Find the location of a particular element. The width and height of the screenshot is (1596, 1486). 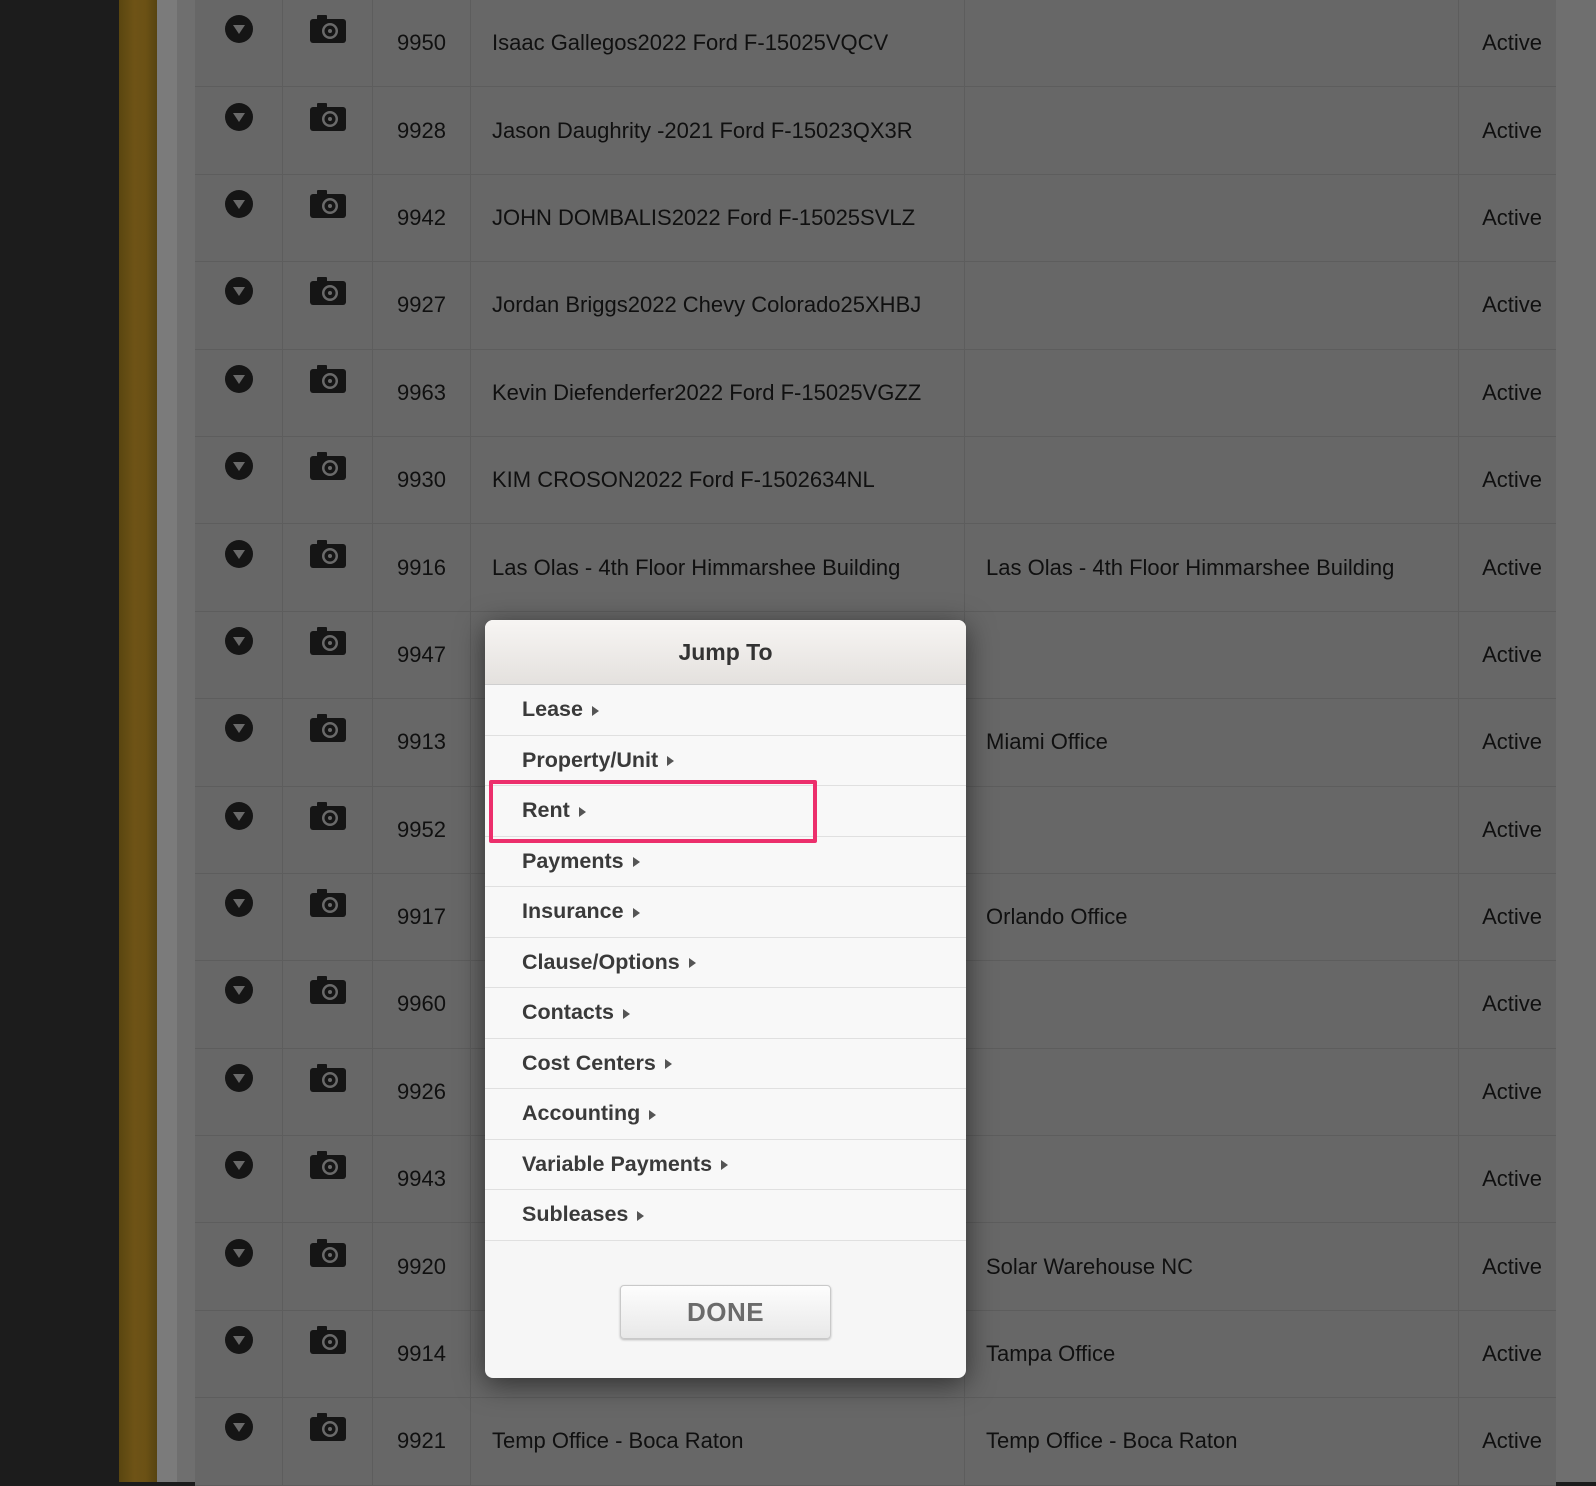

row-location: Miami Office is located at coordinates (1212, 742).